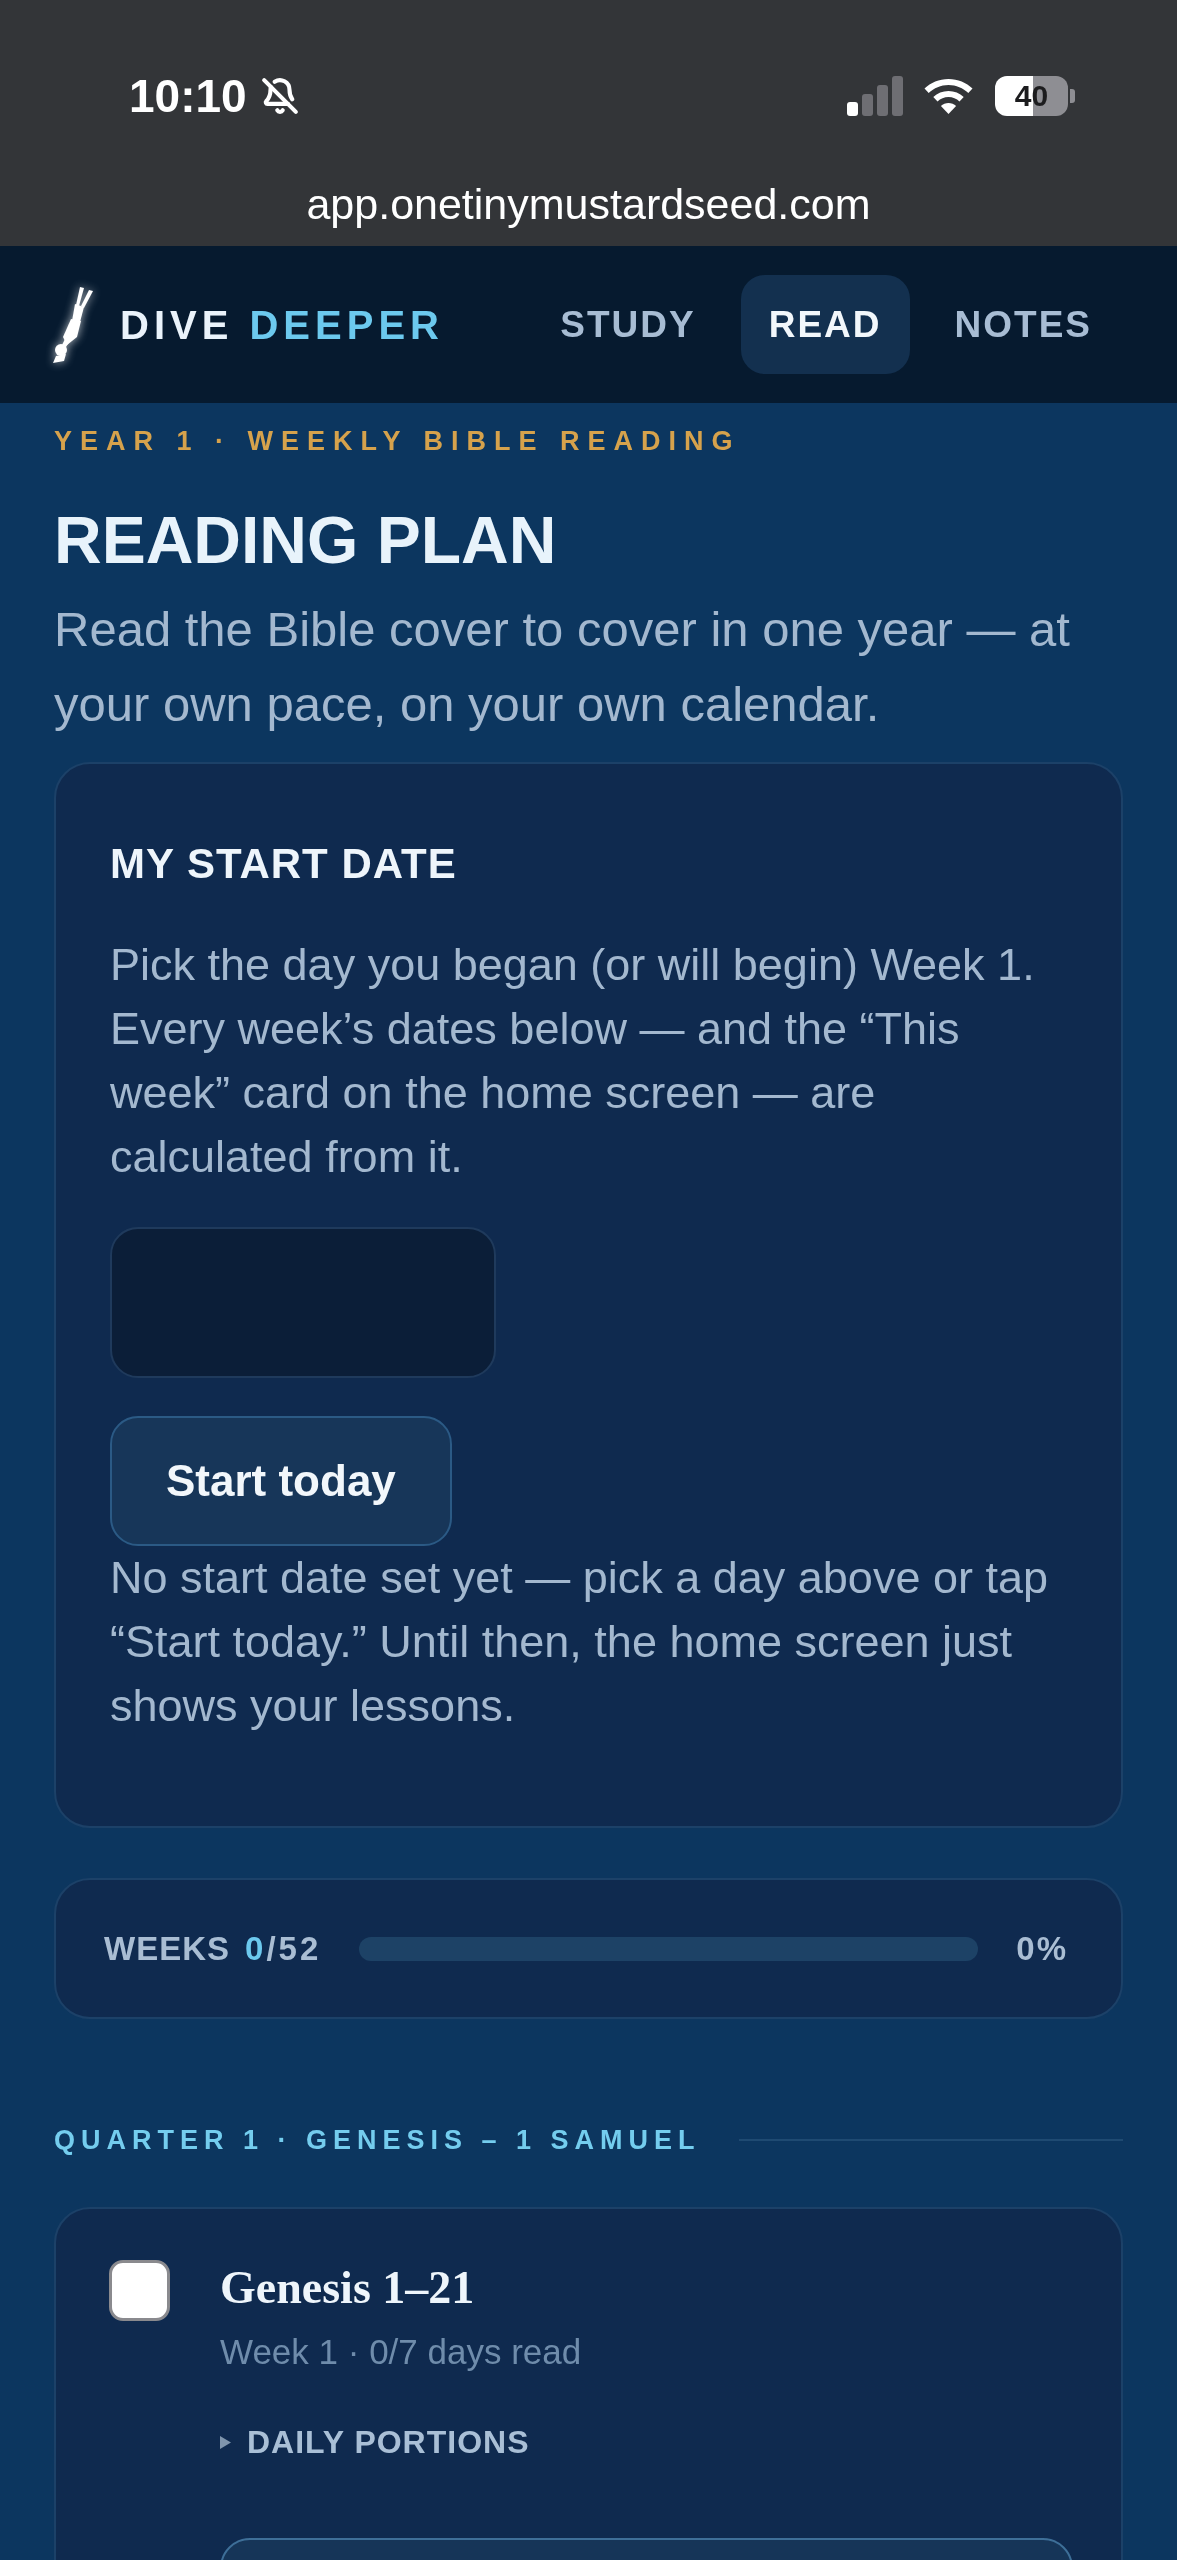 The image size is (1177, 2560). Describe the element at coordinates (948, 96) in the screenshot. I see `wifi-icon` at that location.